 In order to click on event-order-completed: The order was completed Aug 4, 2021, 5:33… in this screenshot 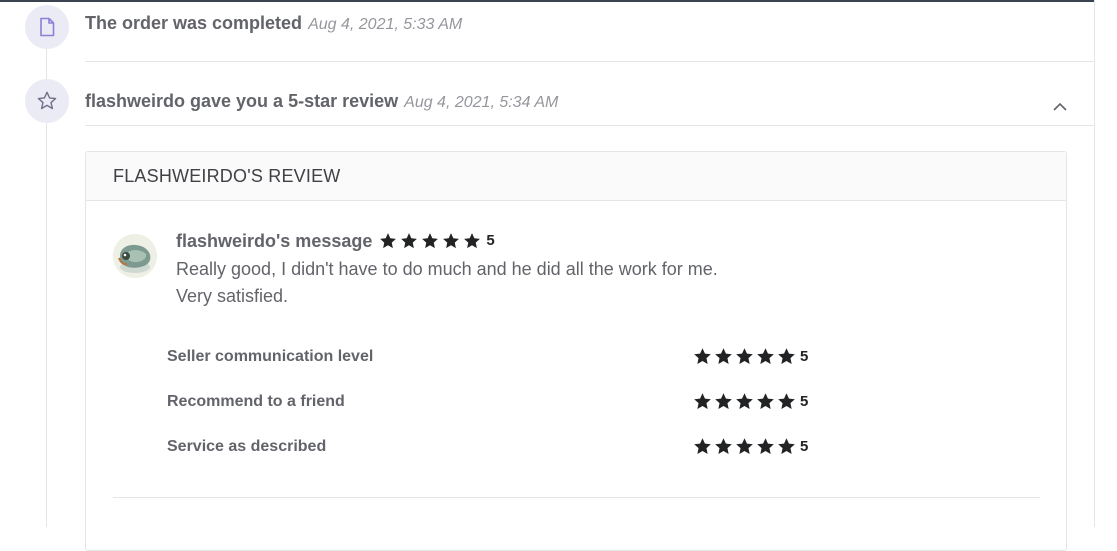, I will do `click(273, 24)`.